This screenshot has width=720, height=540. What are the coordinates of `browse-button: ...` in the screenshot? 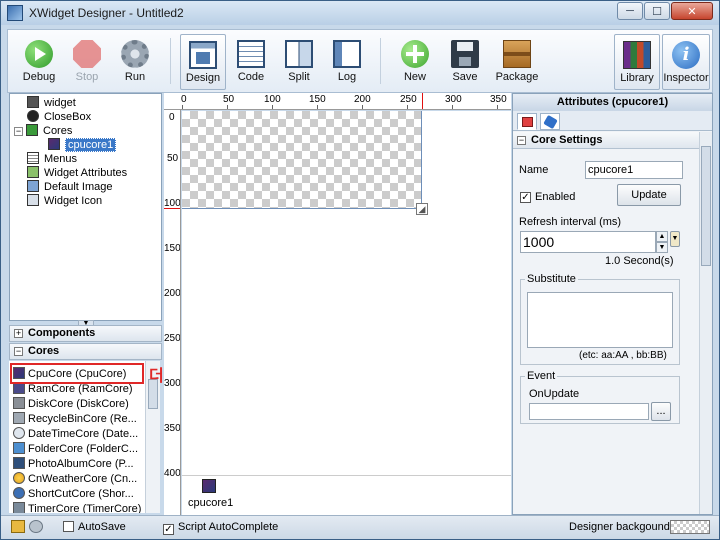 It's located at (661, 411).